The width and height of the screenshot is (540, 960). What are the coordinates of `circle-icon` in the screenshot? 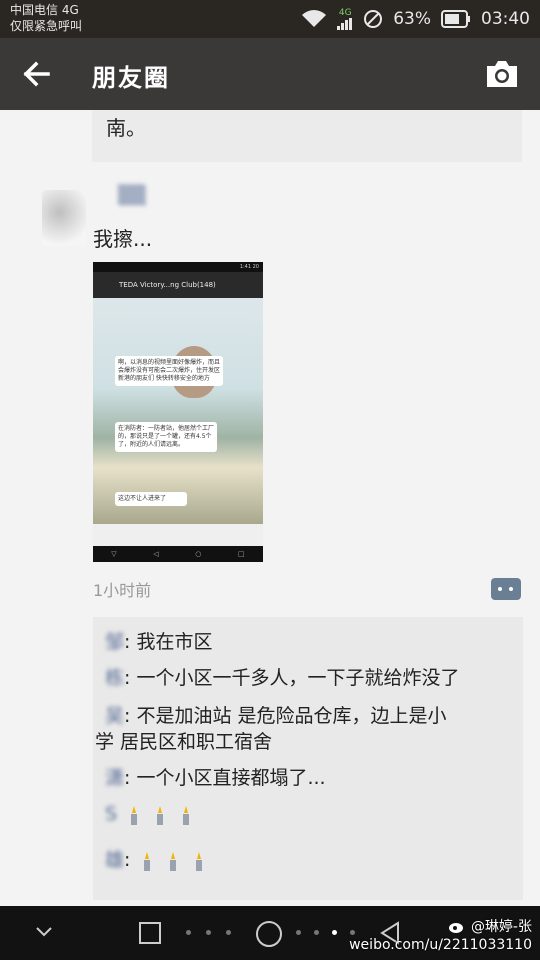 It's located at (269, 934).